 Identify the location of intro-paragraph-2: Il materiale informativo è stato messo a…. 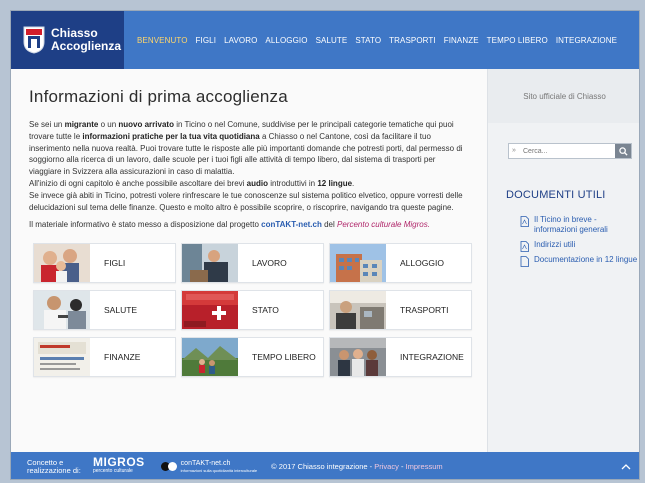
(229, 225).